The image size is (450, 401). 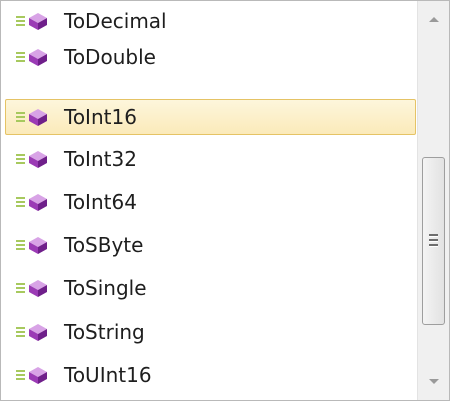 I want to click on arrow-up-icon, so click(x=433, y=19).